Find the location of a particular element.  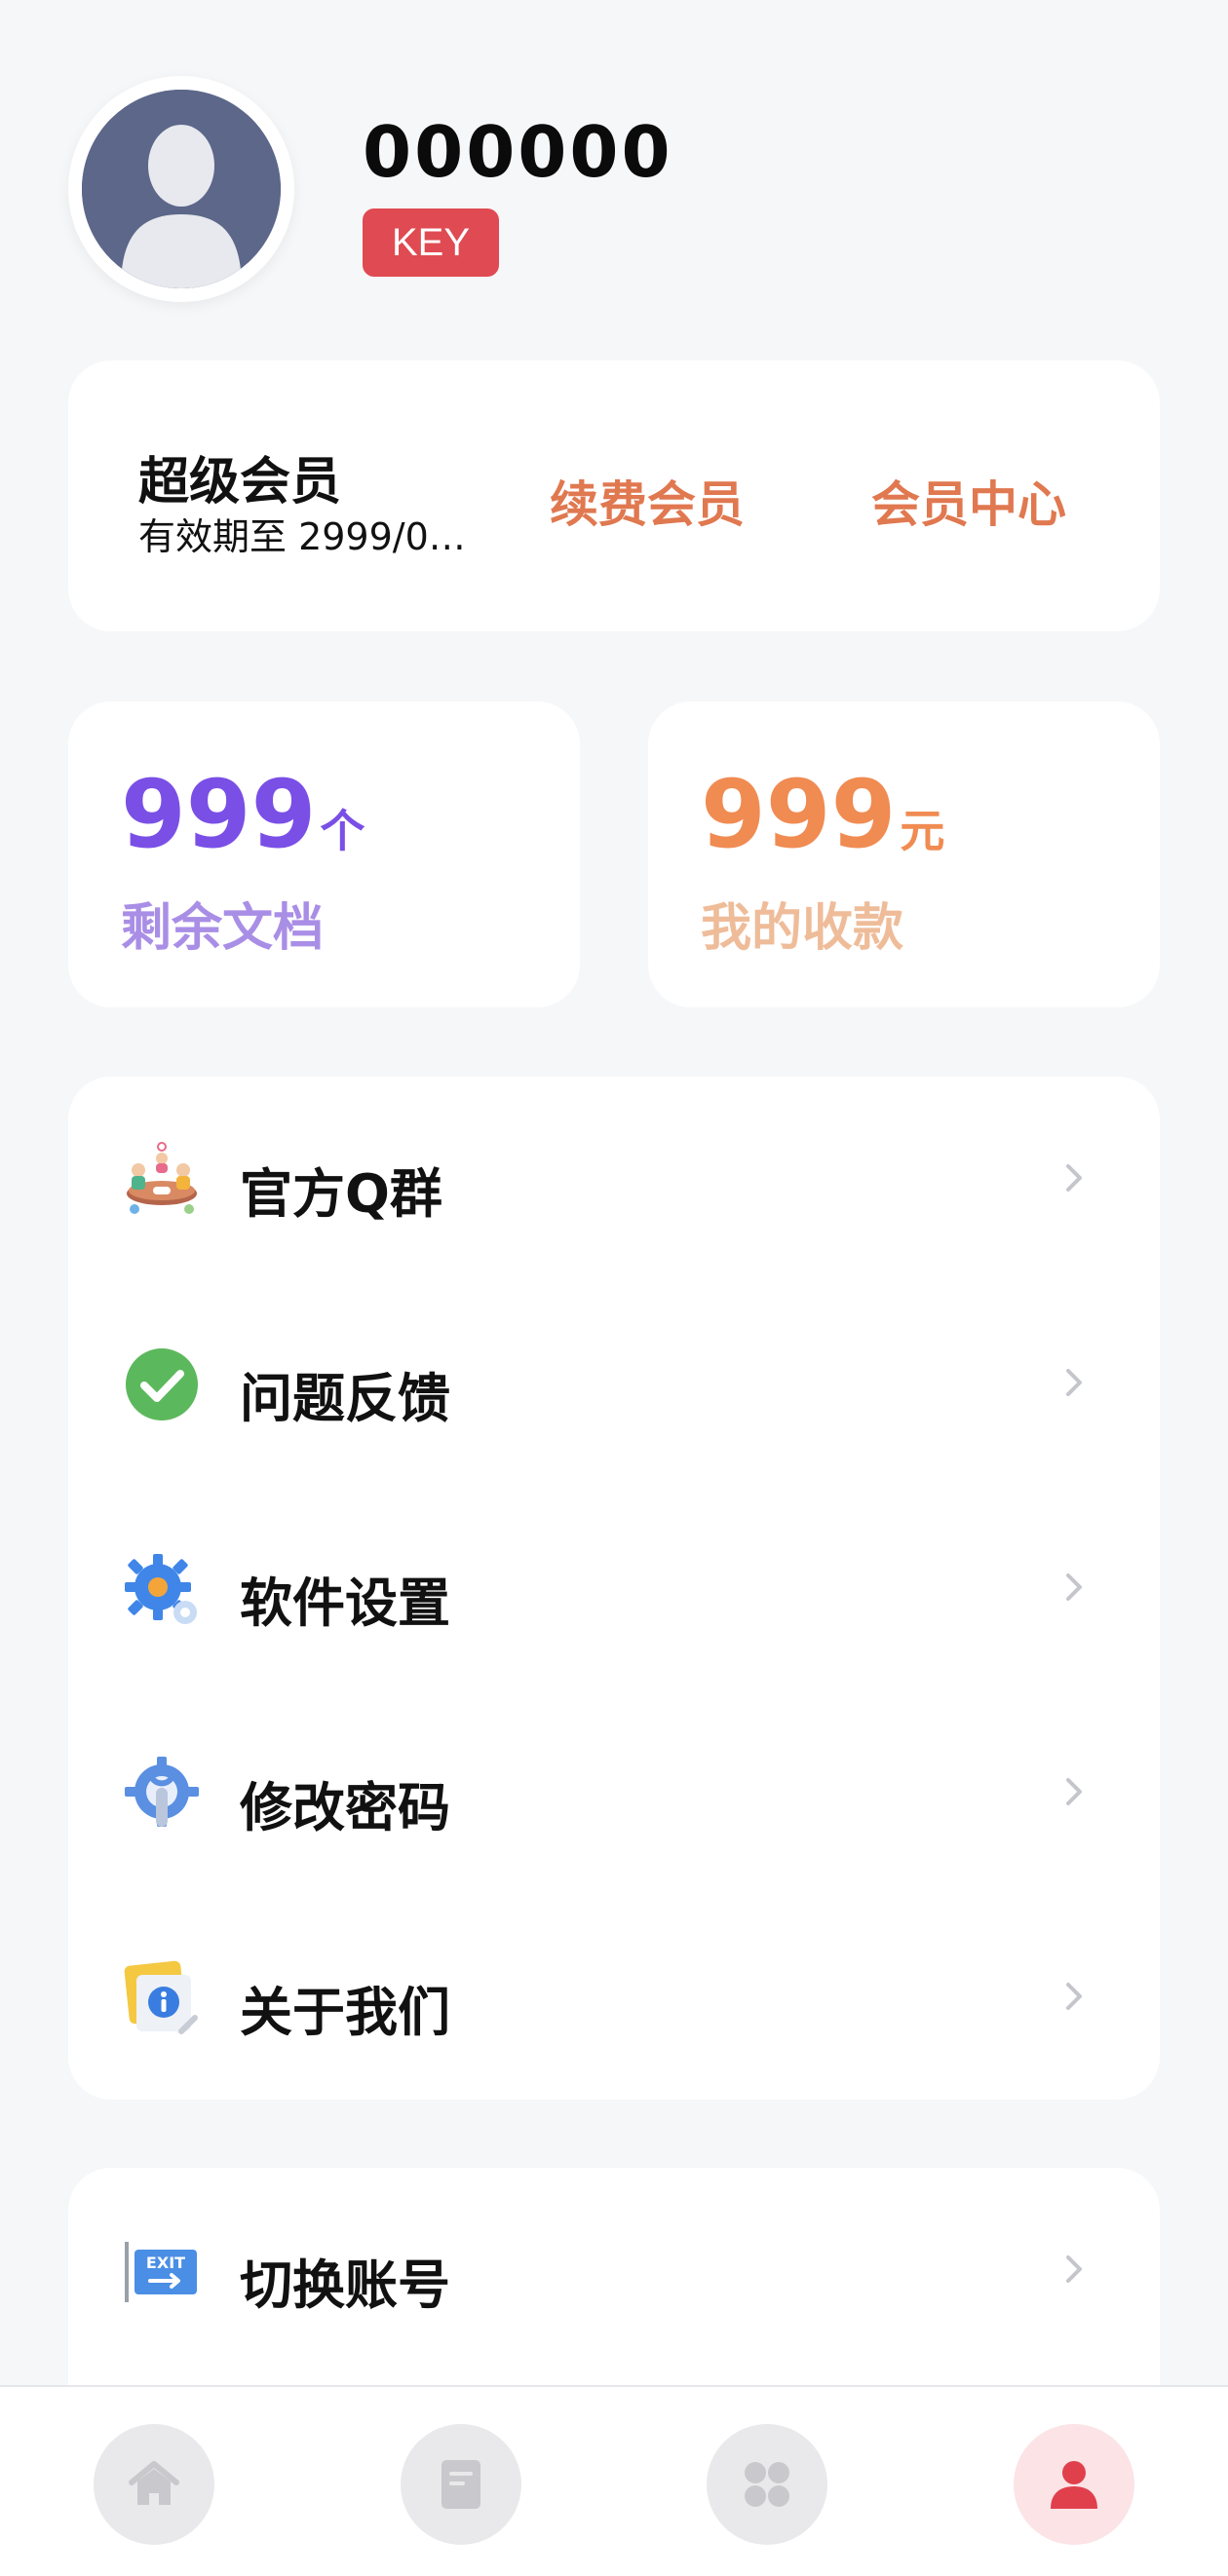

profile-header: 000000 KEY is located at coordinates (614, 189).